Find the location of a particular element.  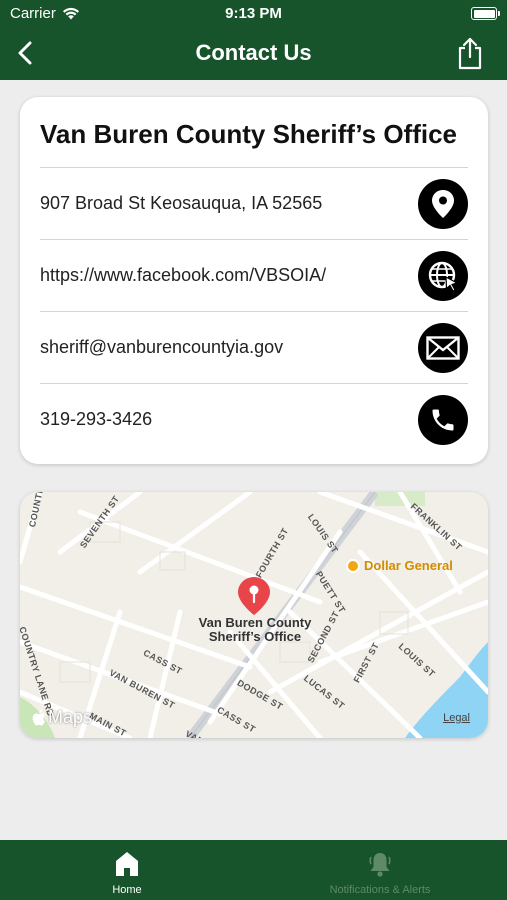

phone-row: 319-293-3426 is located at coordinates (254, 419).